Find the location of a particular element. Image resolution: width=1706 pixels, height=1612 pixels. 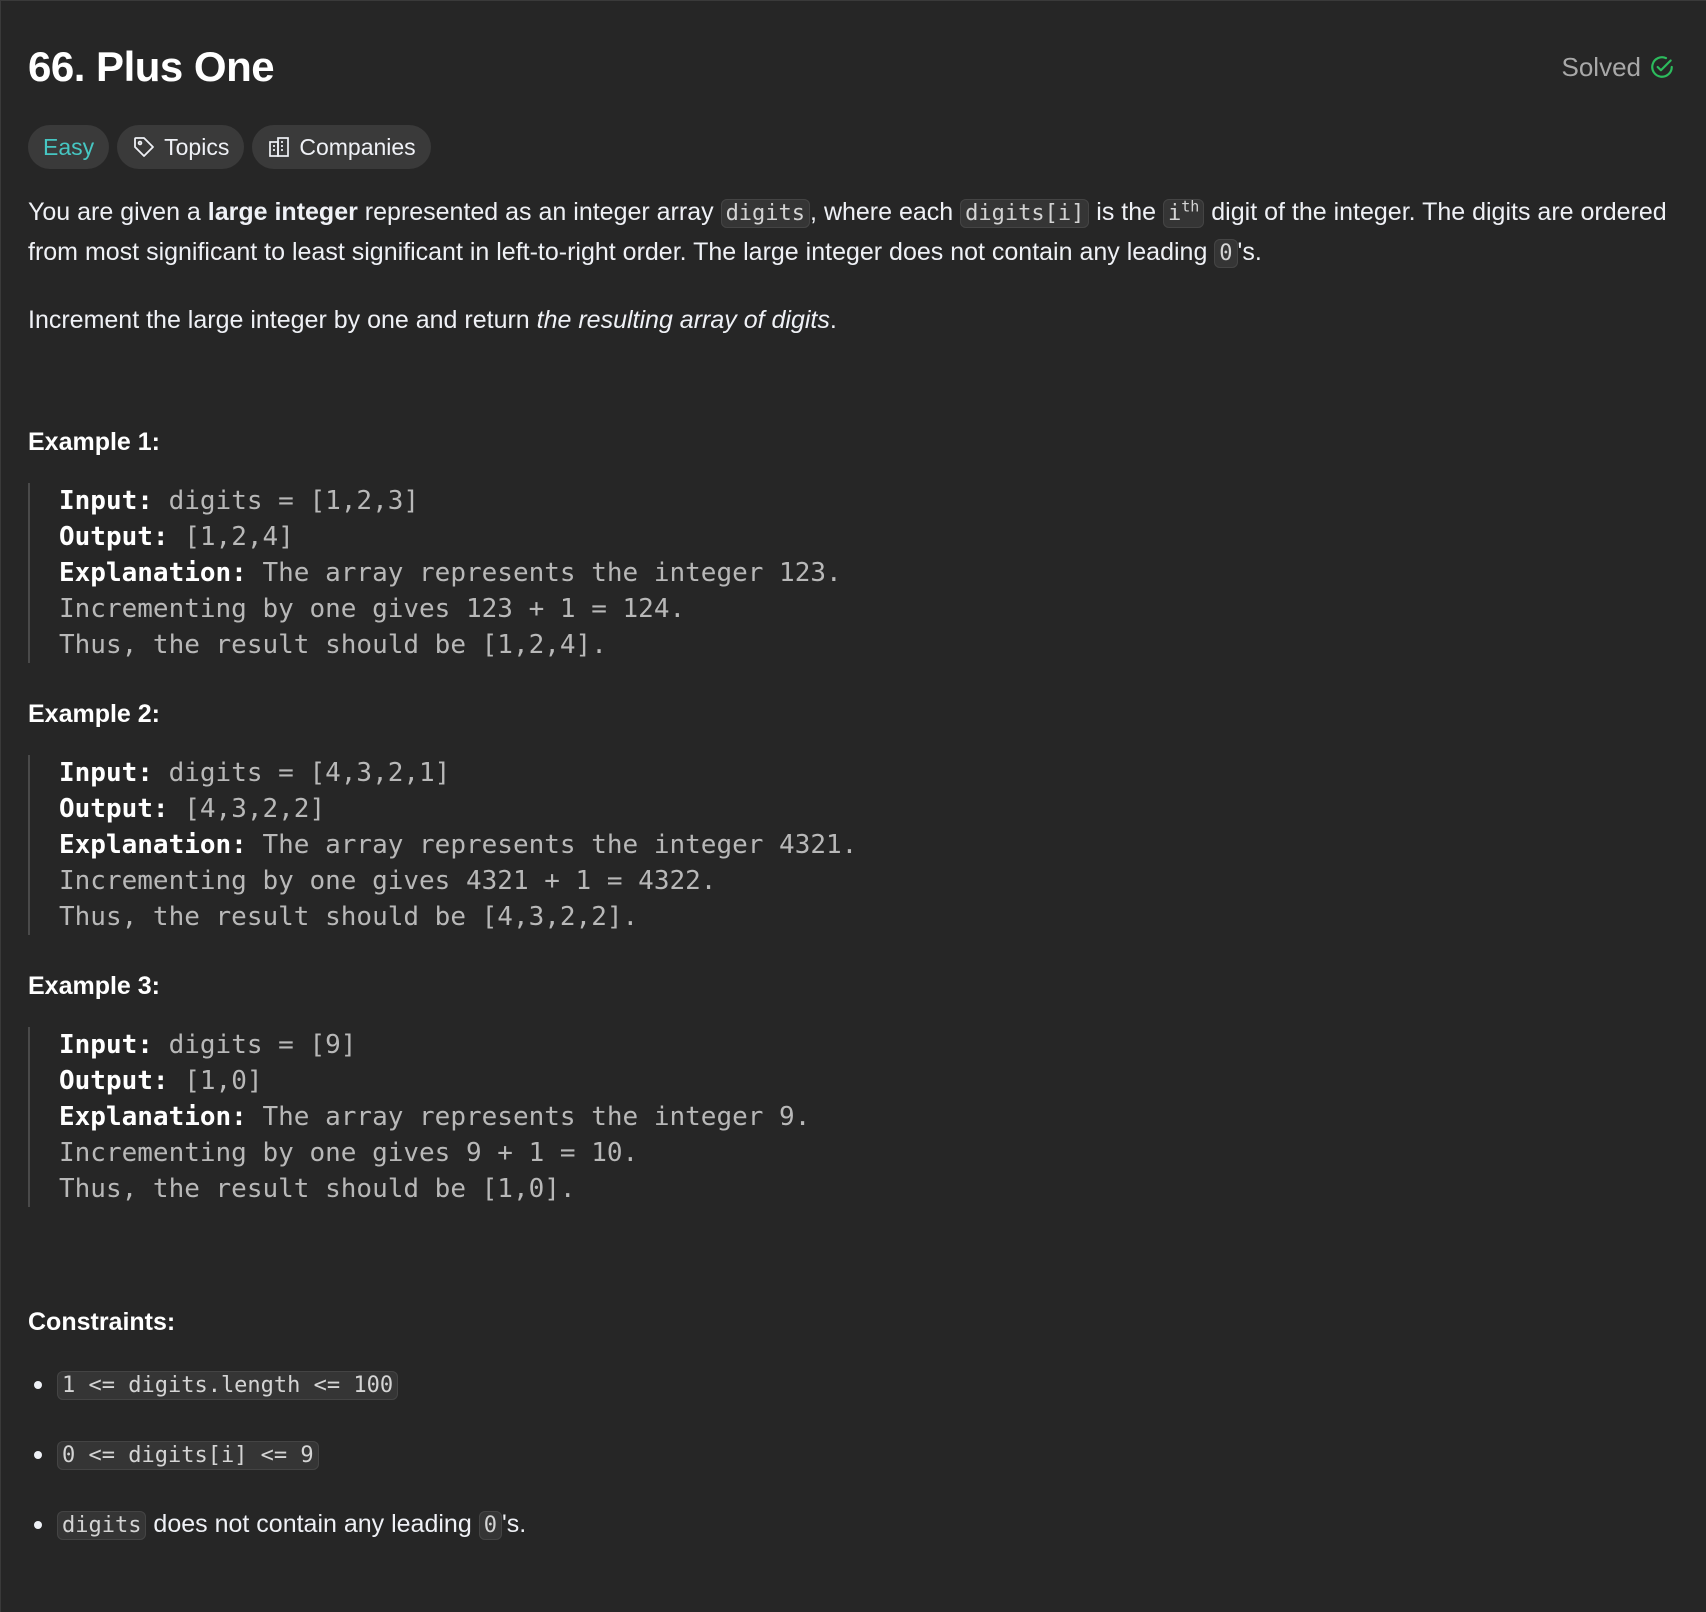

tag-row: Easy Topics Companies is located at coordinates (229, 147).